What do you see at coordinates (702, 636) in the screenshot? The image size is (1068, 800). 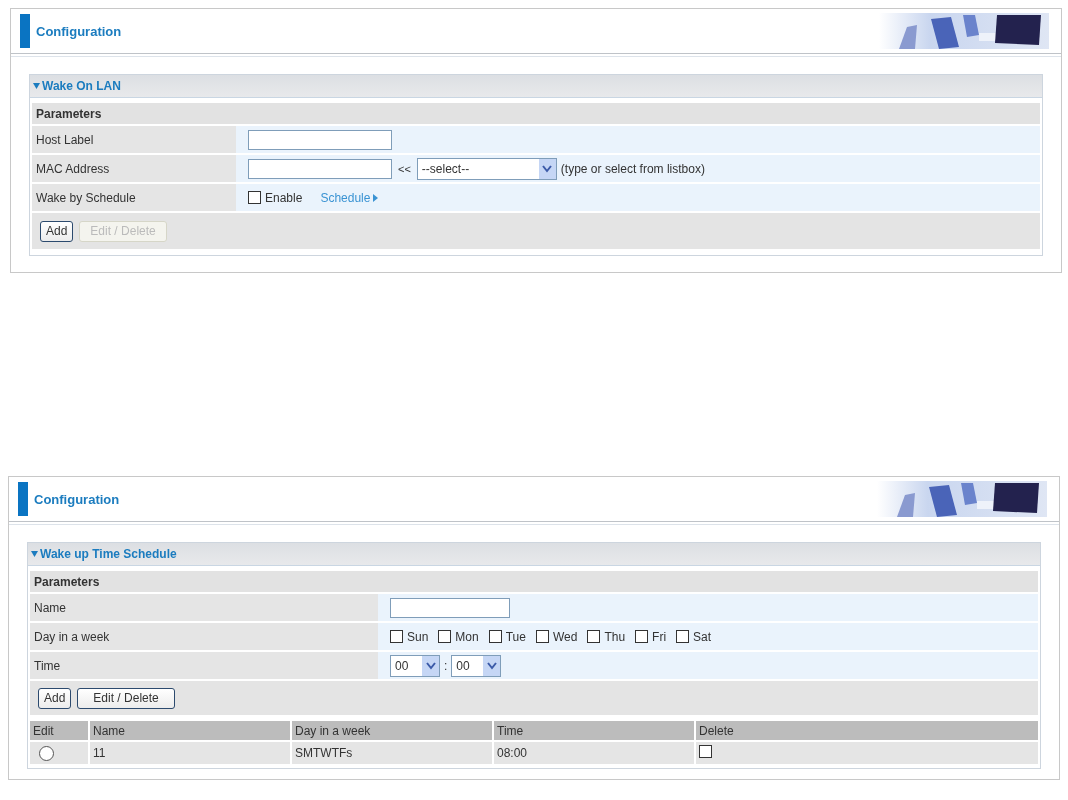 I see `day-label: Sat` at bounding box center [702, 636].